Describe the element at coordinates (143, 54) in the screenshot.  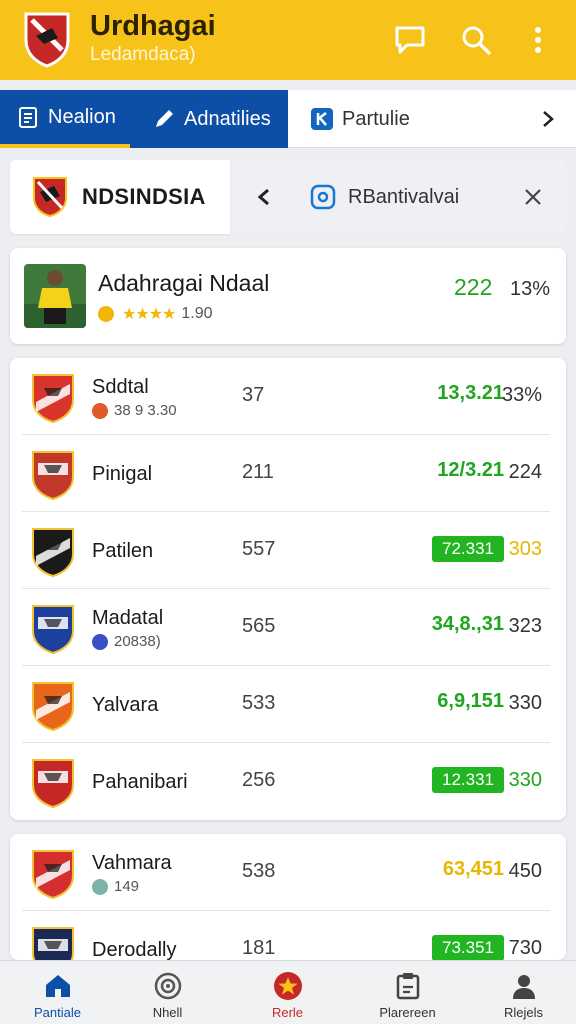
I see `app-subtitle: Ledamdaca)` at that location.